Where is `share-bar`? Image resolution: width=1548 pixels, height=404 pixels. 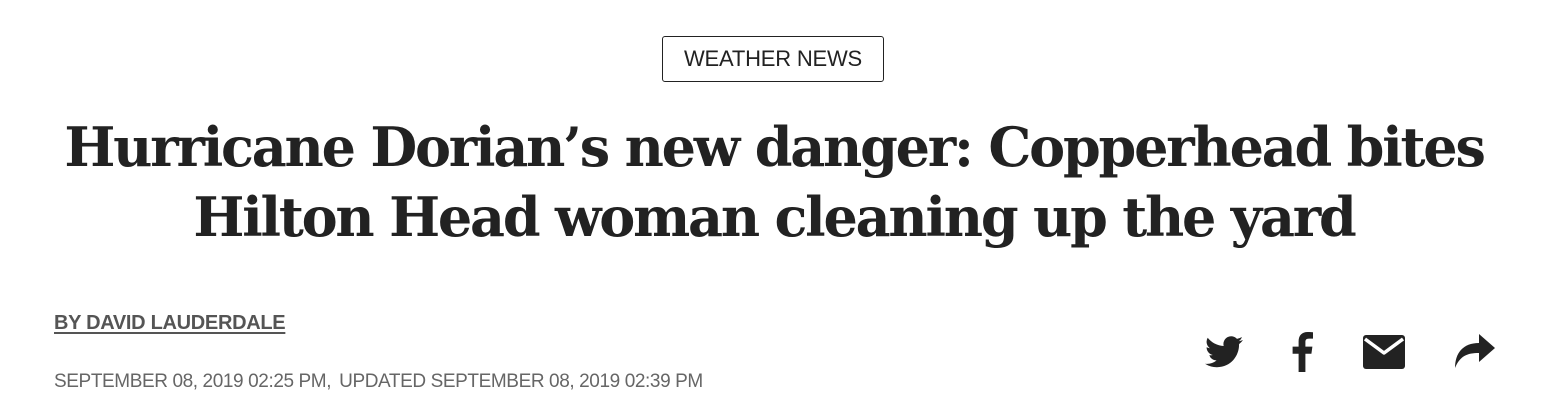 share-bar is located at coordinates (1350, 352).